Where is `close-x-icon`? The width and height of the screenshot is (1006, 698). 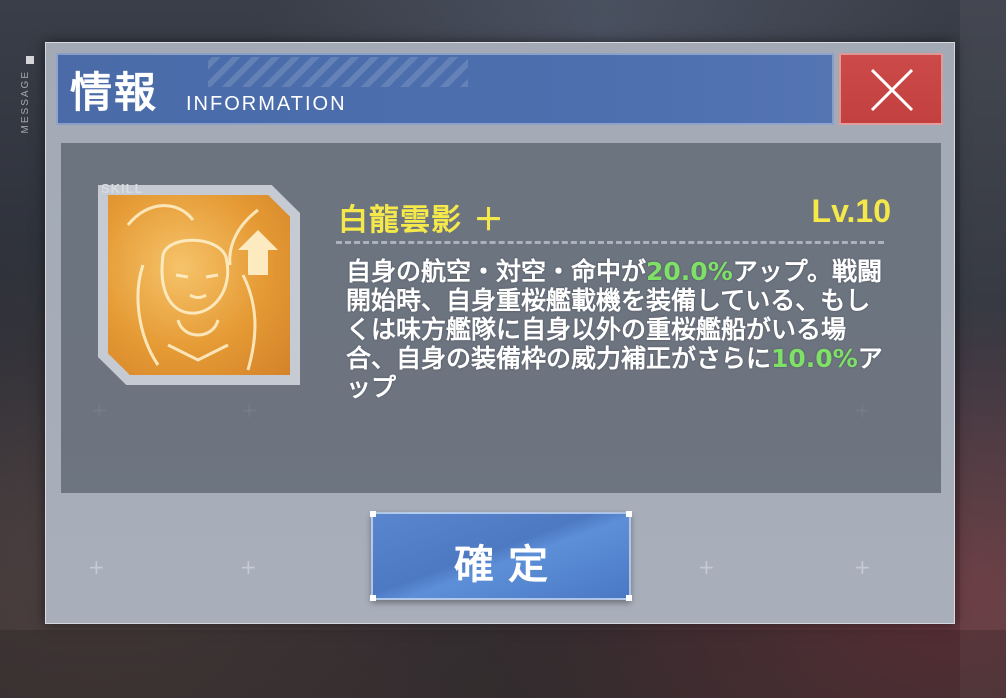 close-x-icon is located at coordinates (892, 90).